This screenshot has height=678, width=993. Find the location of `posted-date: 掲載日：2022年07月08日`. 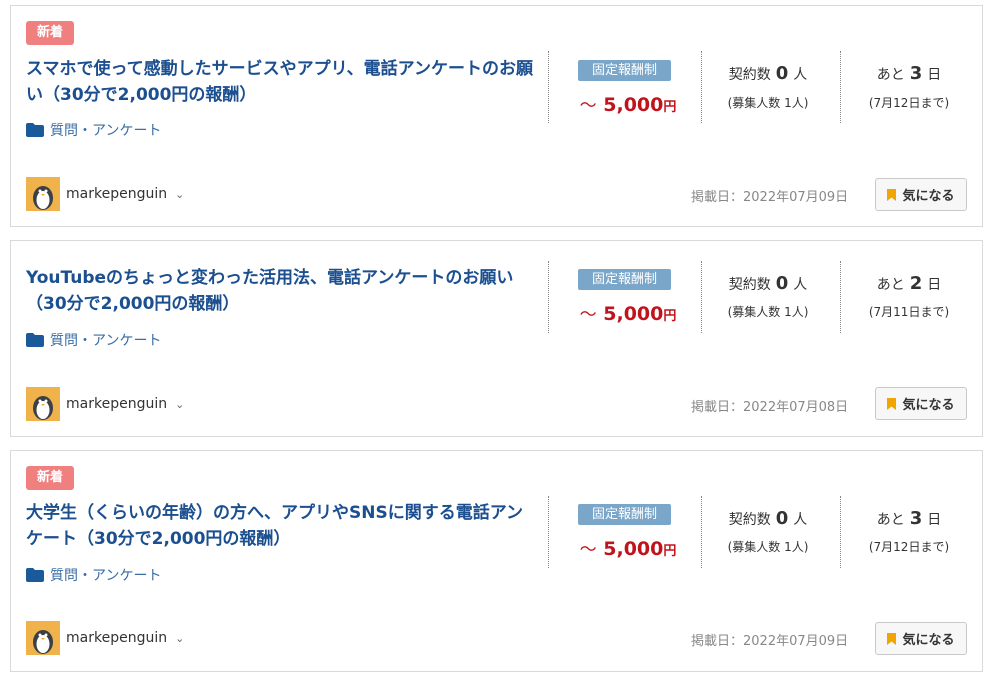

posted-date: 掲載日：2022年07月08日 is located at coordinates (770, 407).